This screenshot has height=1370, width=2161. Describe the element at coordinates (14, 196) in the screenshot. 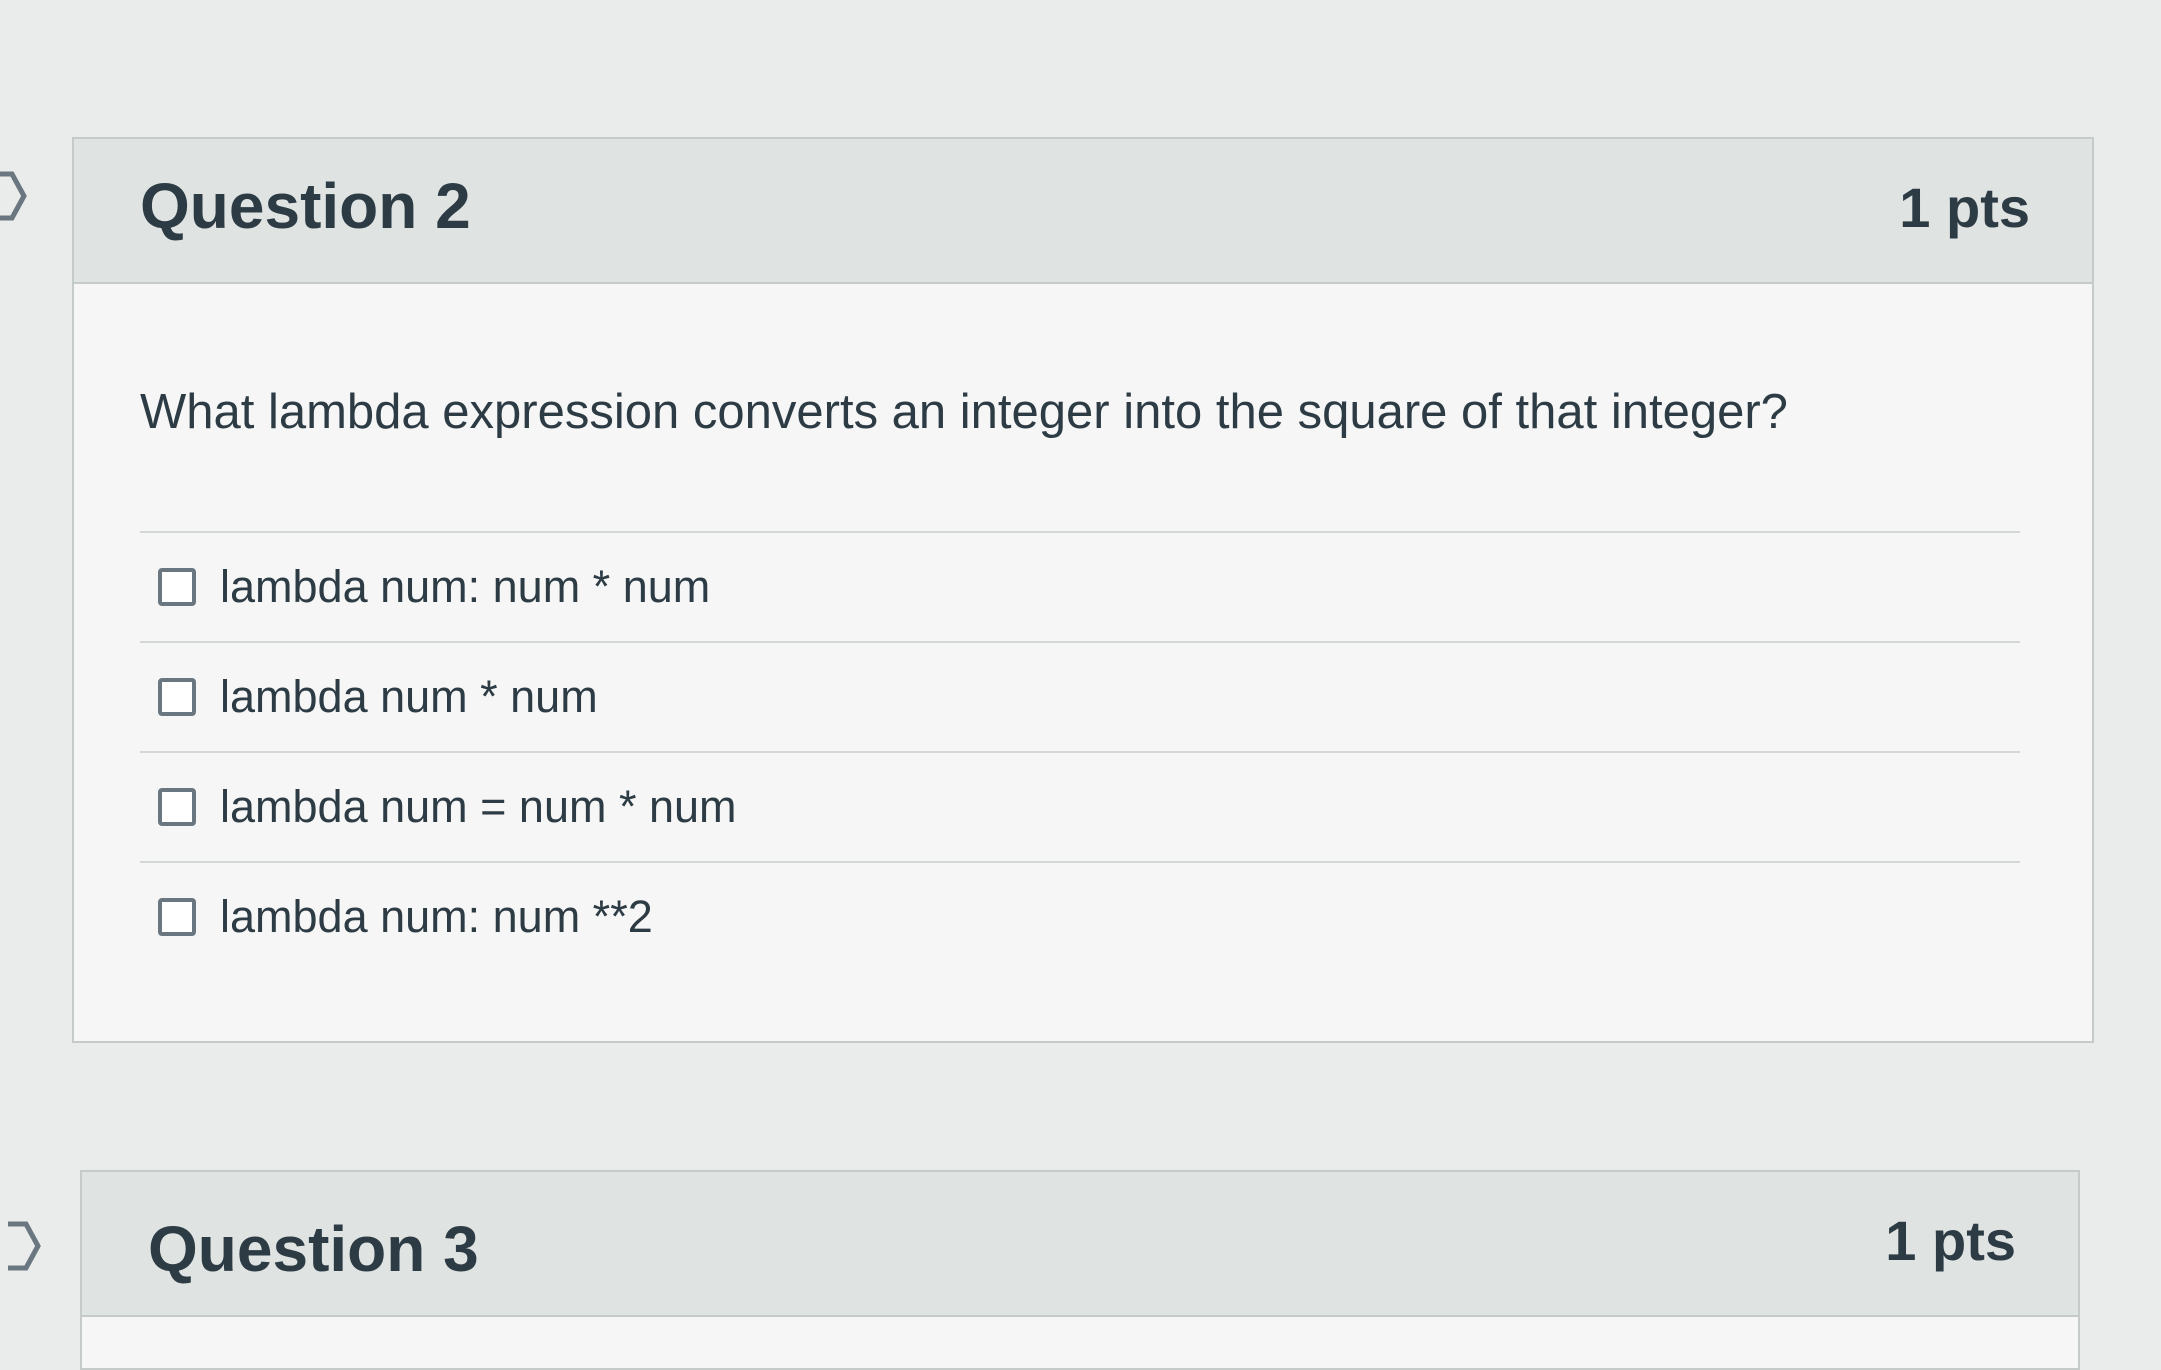

I see `flag-question-icon` at that location.